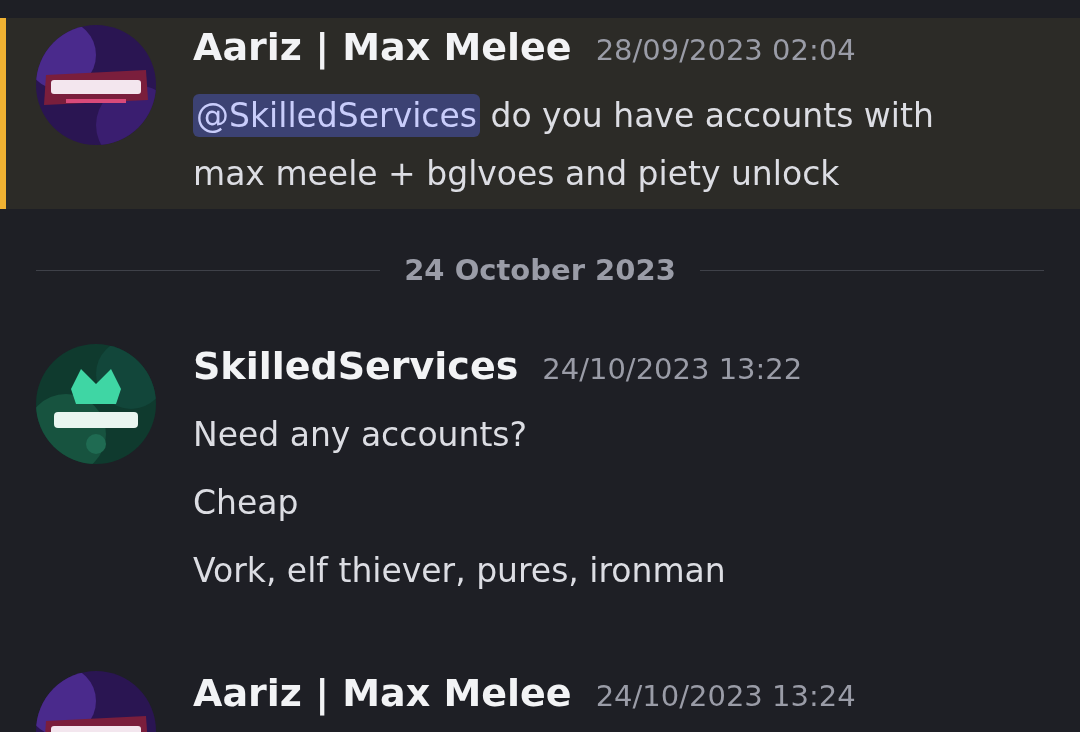 Image resolution: width=1080 pixels, height=732 pixels. What do you see at coordinates (356, 366) in the screenshot?
I see `author-name: SkilledServices` at bounding box center [356, 366].